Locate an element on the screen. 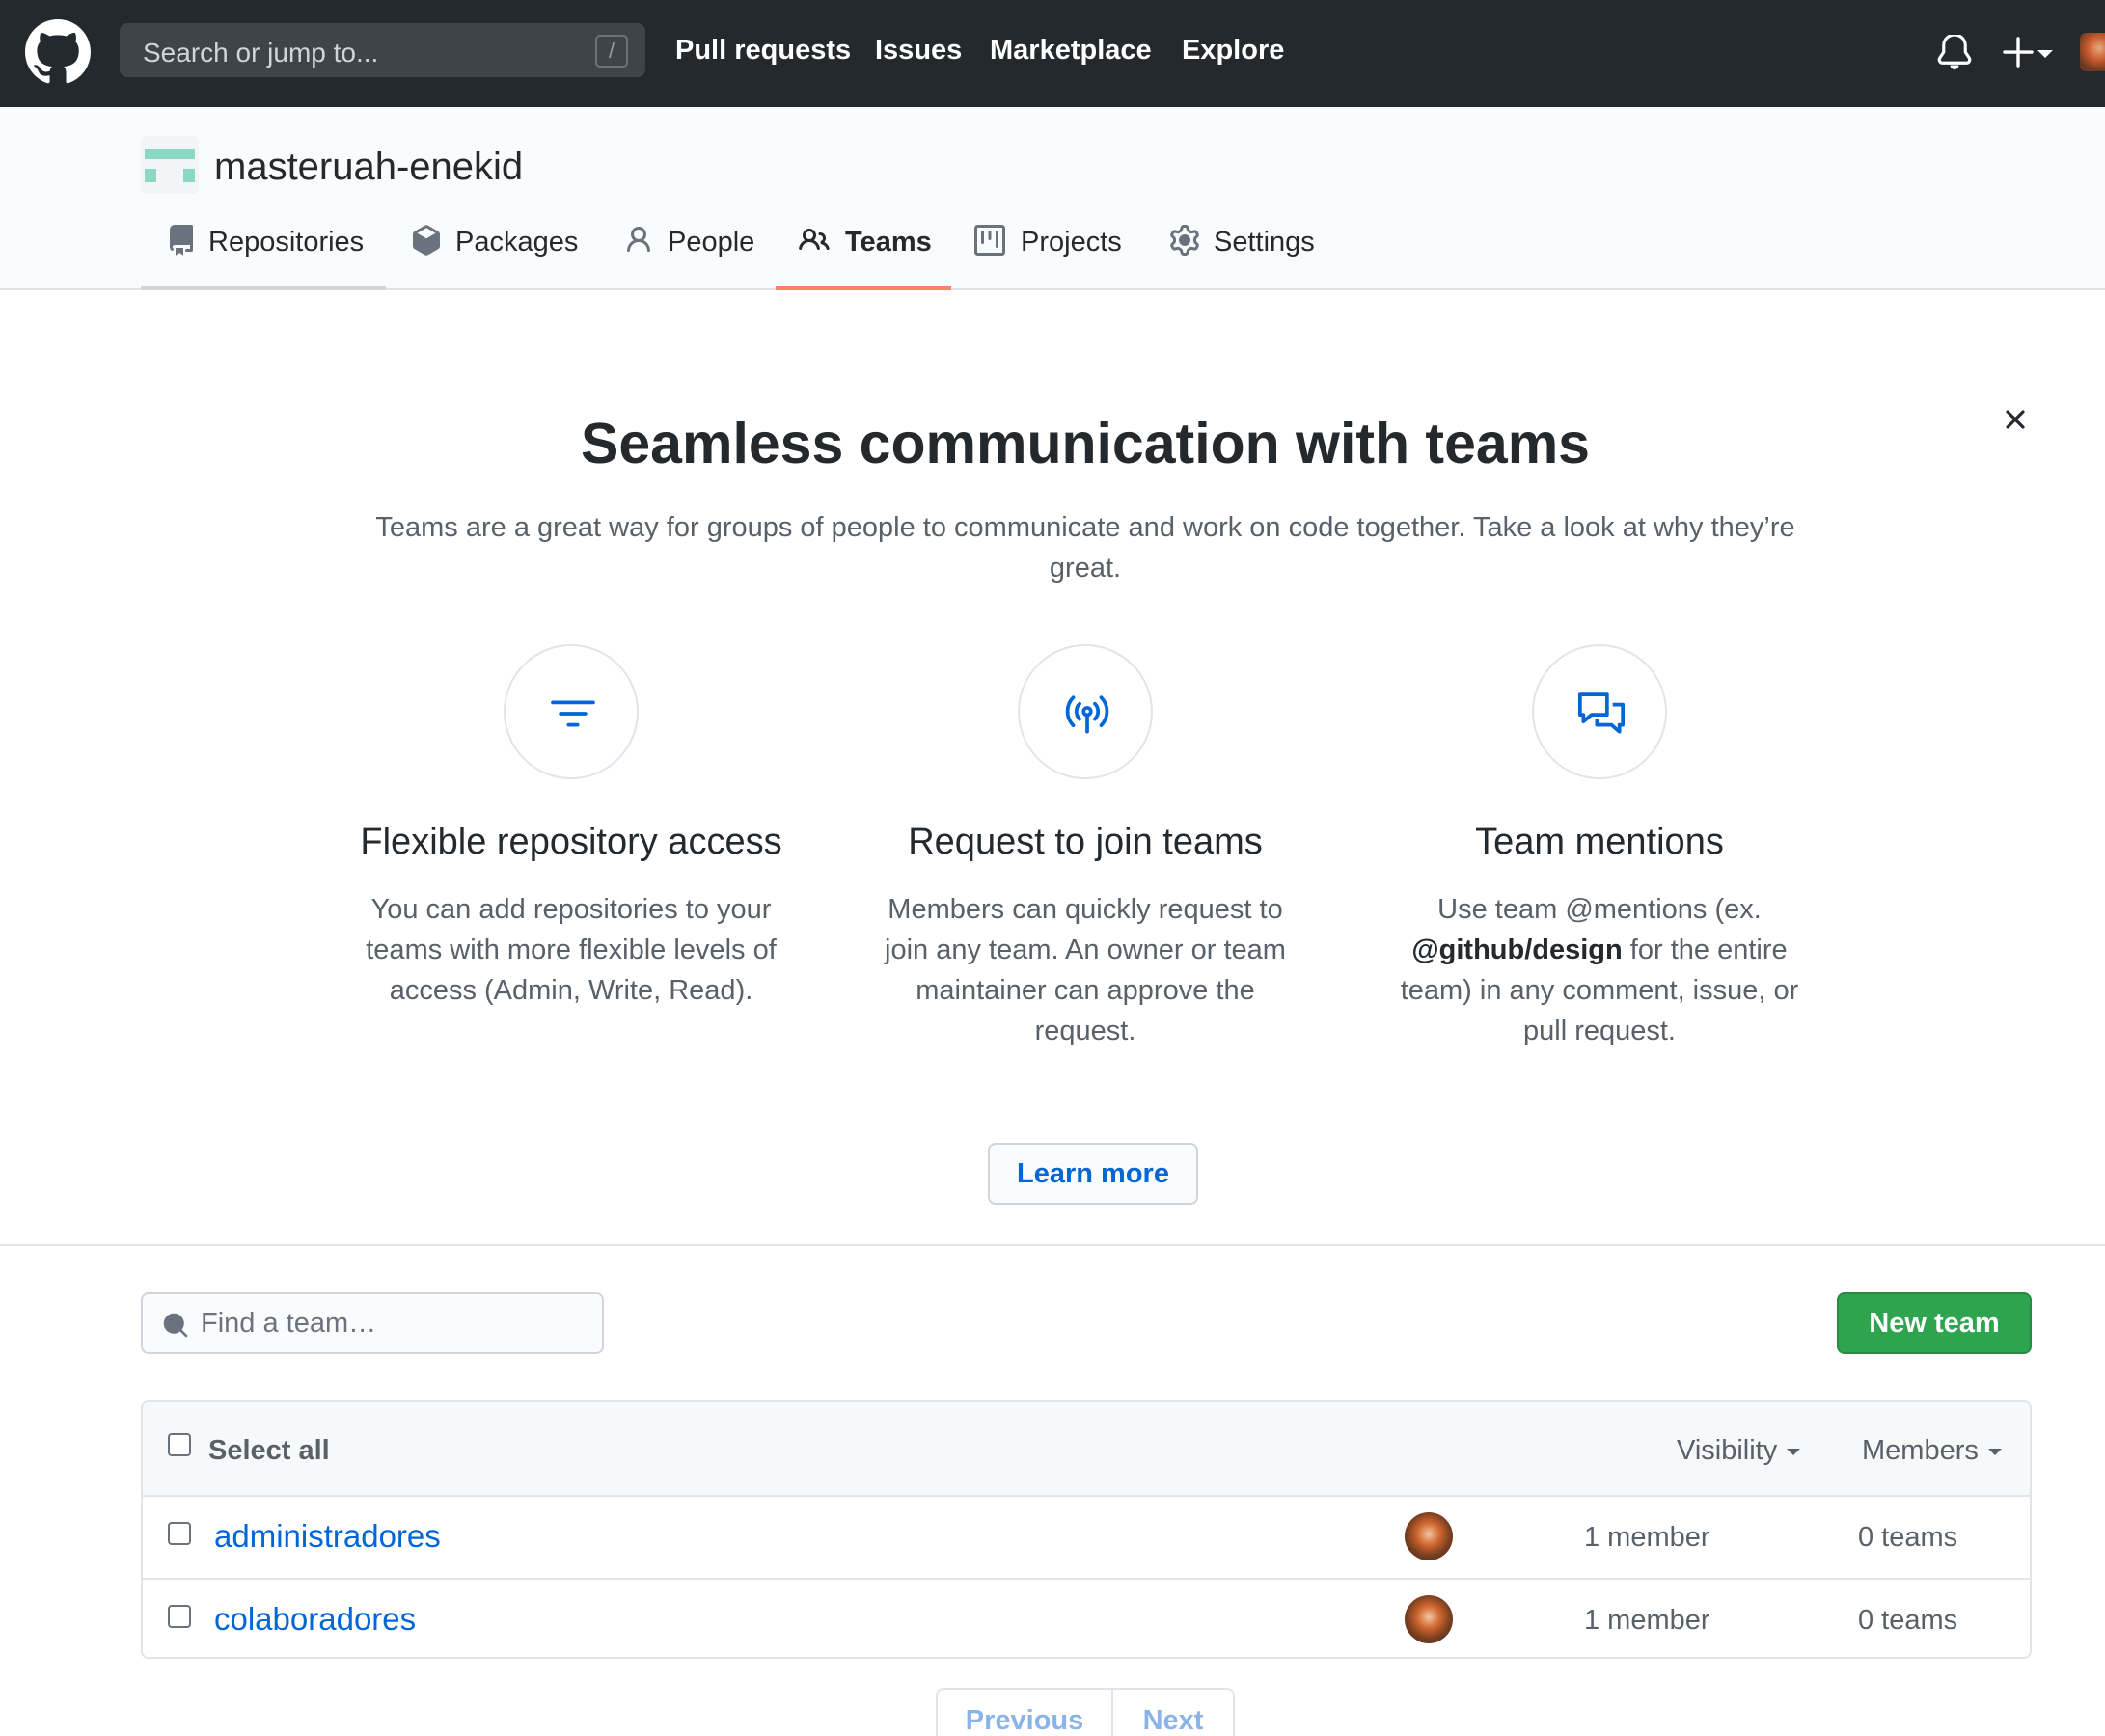 The height and width of the screenshot is (1736, 2105). github-logo-icon is located at coordinates (58, 52).